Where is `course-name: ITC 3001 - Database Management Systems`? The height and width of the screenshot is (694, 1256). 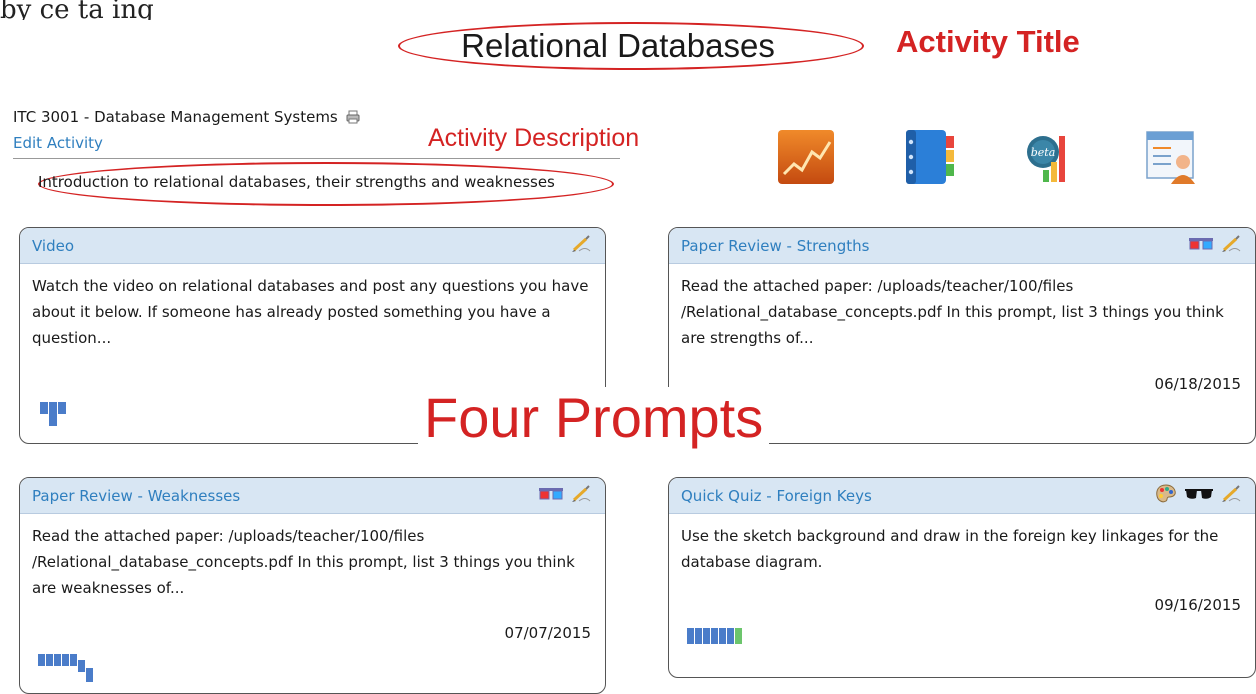
course-name: ITC 3001 - Database Management Systems is located at coordinates (175, 117).